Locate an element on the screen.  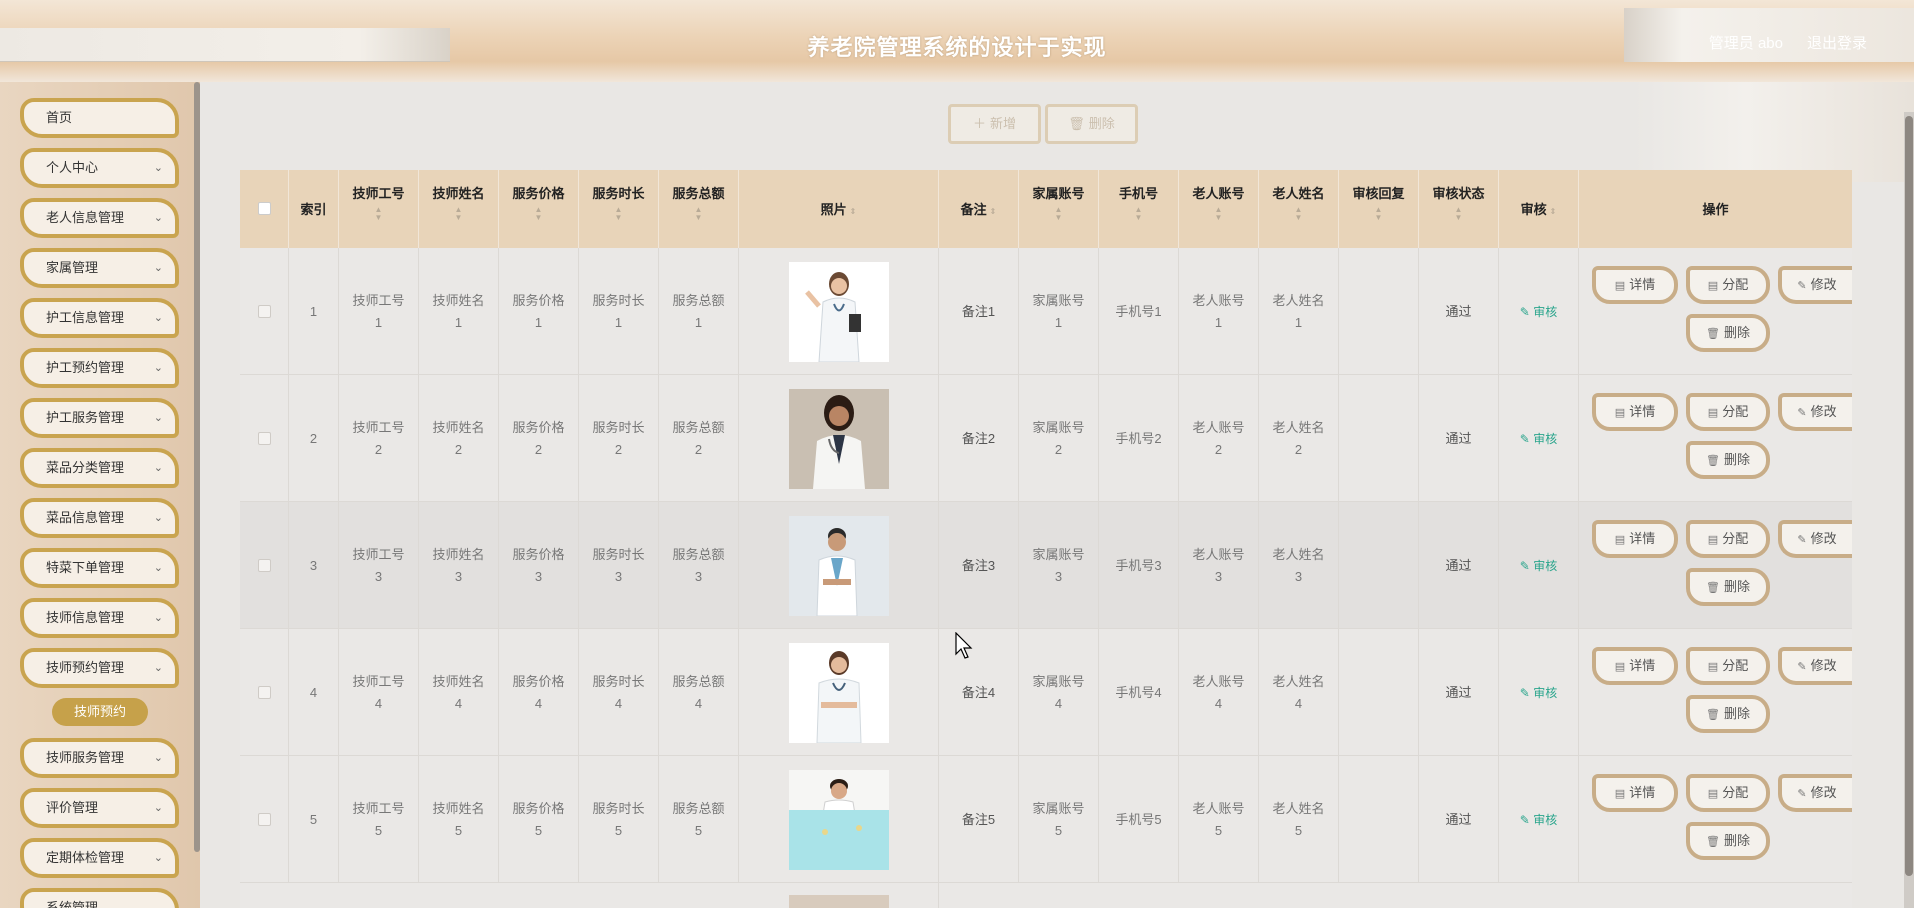
header-total: 服务总额 ▲ ▼ is located at coordinates (699, 209).